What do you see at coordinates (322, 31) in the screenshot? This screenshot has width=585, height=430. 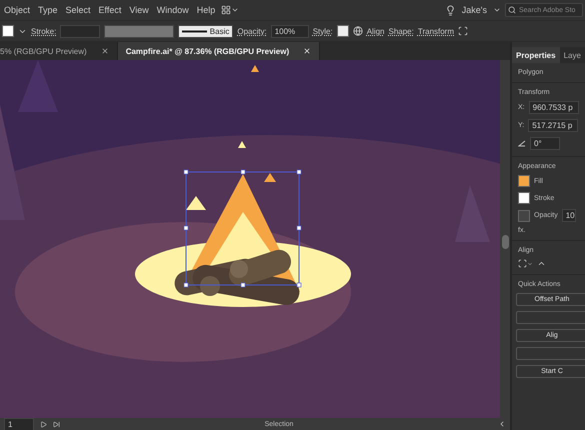 I see `style-label: Style:` at bounding box center [322, 31].